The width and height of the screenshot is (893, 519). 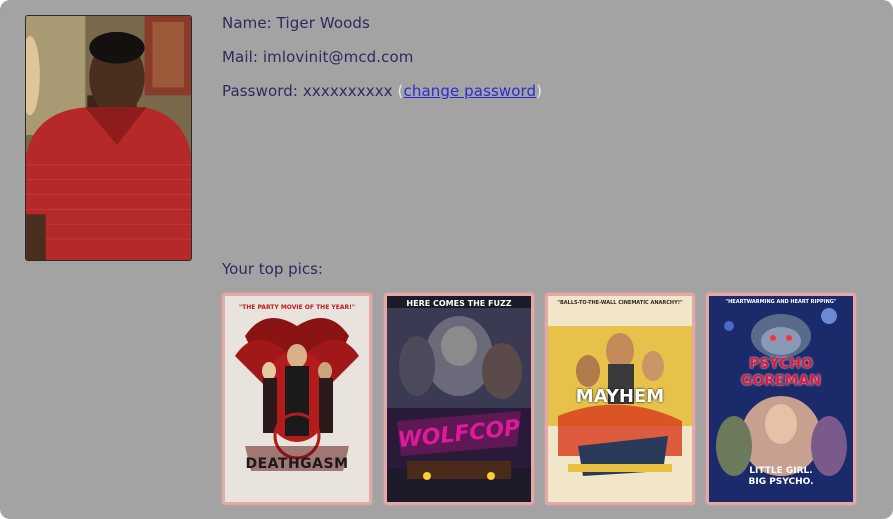 I want to click on profile-name: Name: Tiger Woods, so click(x=296, y=23).